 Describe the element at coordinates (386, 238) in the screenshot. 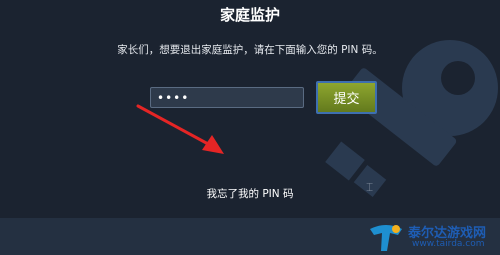

I see `tairda-logo-icon` at that location.